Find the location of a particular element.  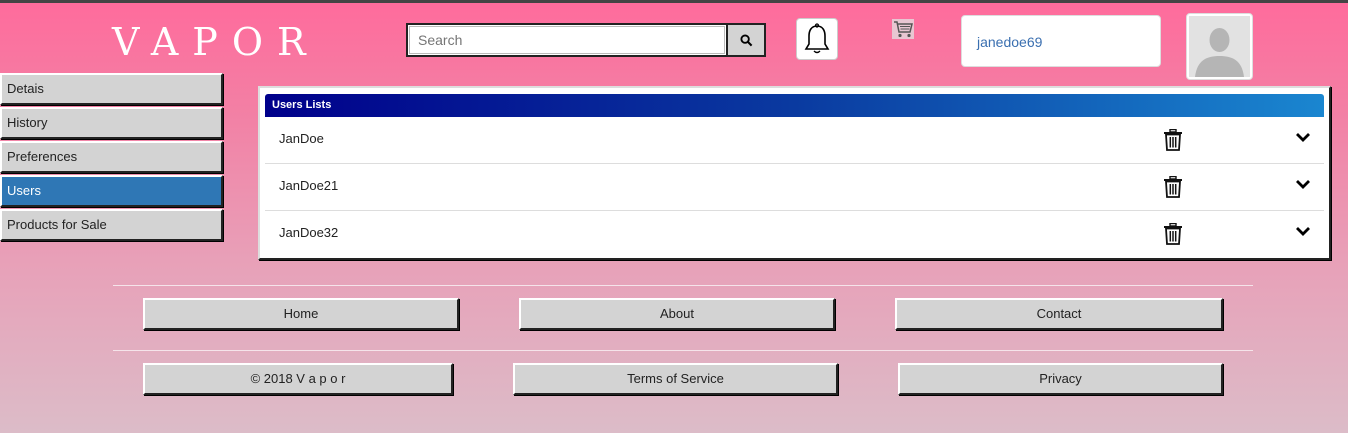

search-input is located at coordinates (567, 40).